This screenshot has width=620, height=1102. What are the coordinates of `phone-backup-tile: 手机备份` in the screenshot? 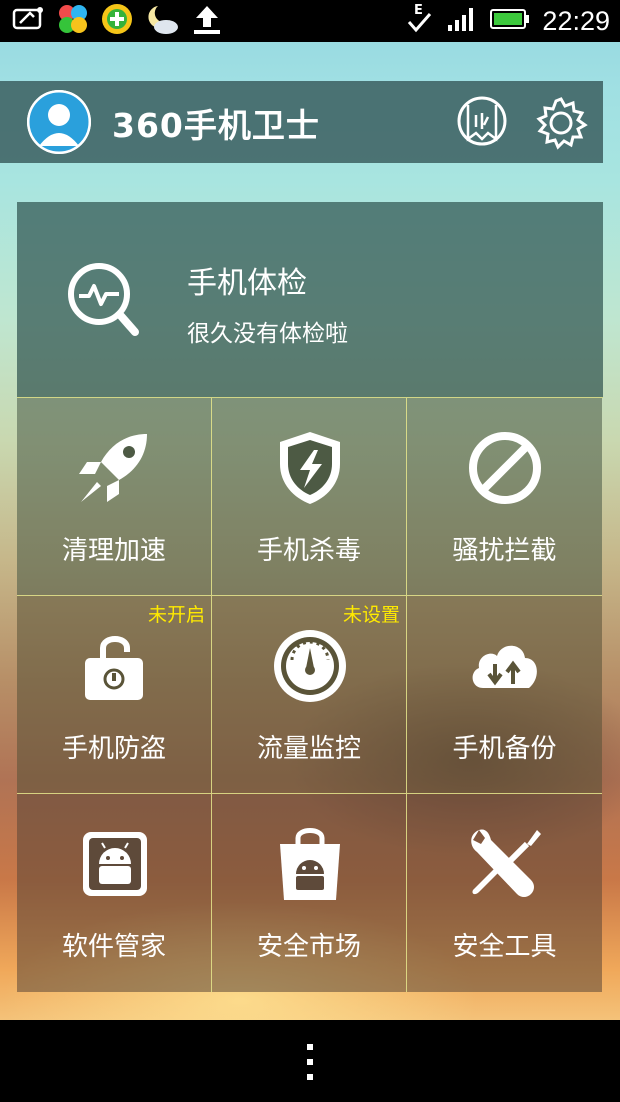 It's located at (504, 695).